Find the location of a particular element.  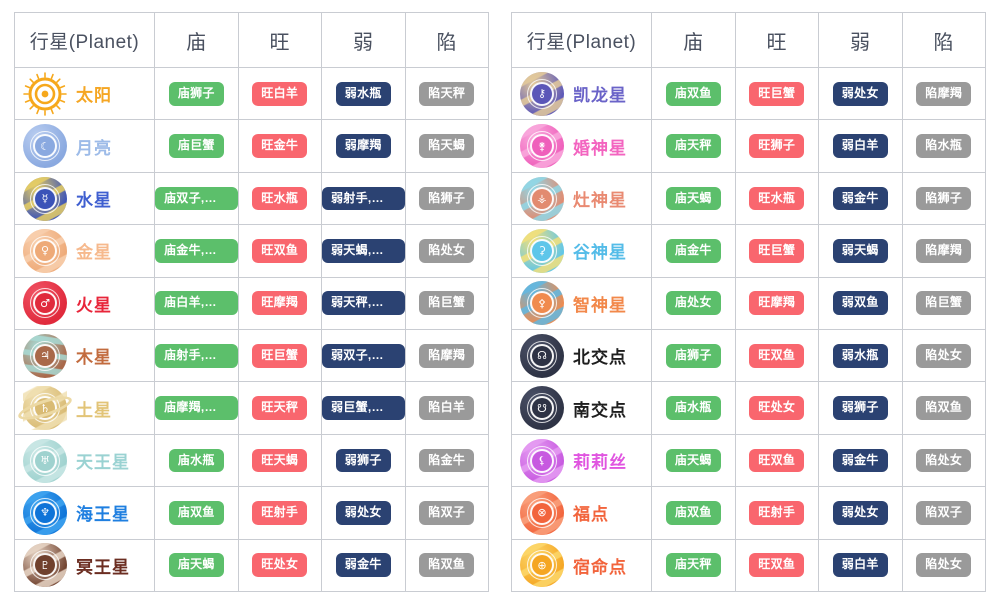

dignity-badge-ruo: 弱巨蟹,狮子 is located at coordinates (363, 408).